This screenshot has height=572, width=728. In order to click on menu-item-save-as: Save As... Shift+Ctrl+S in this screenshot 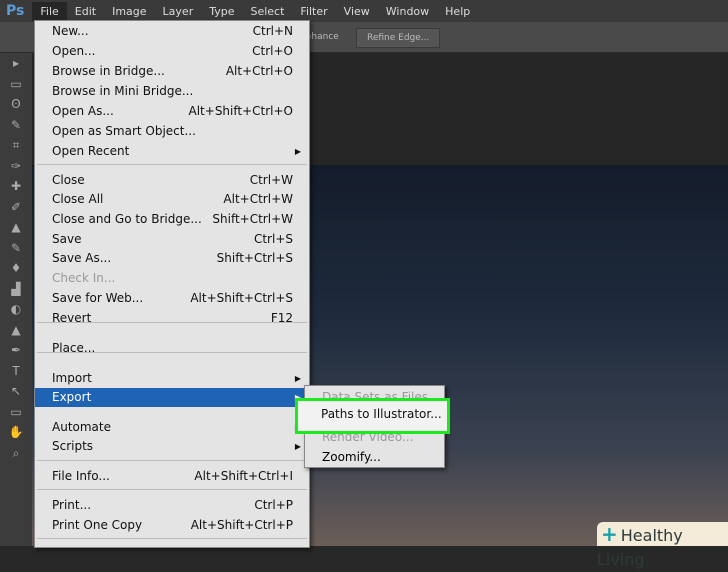, I will do `click(172, 258)`.